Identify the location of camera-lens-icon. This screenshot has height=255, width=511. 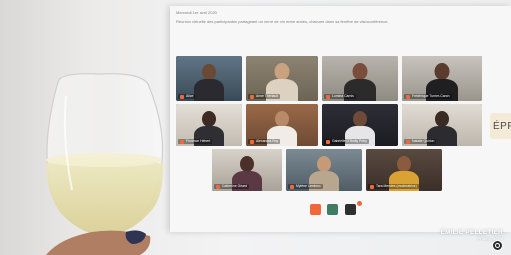
(497, 245).